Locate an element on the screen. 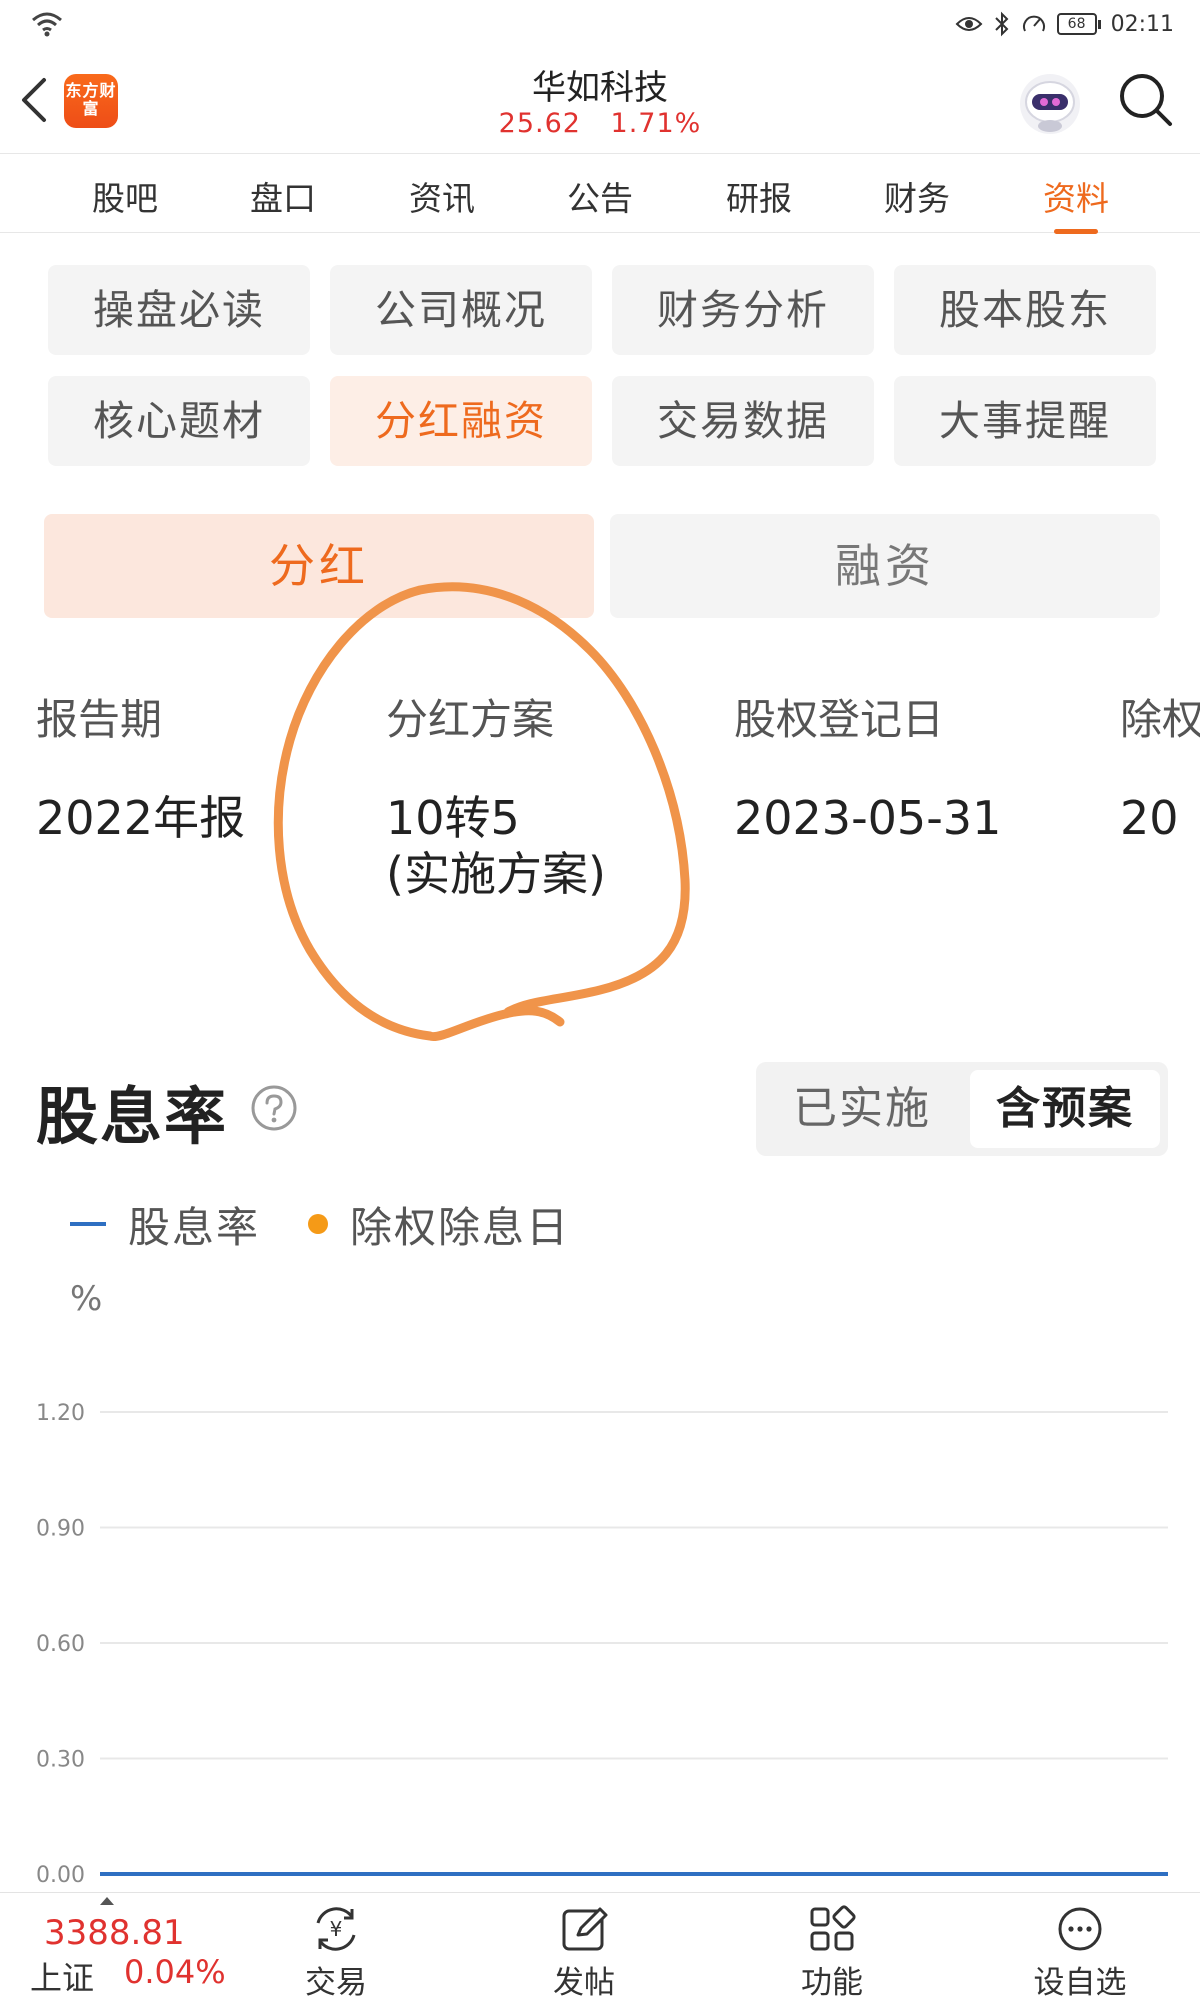 The image size is (1200, 2000). cell-ex-date: 20 is located at coordinates (1149, 818).